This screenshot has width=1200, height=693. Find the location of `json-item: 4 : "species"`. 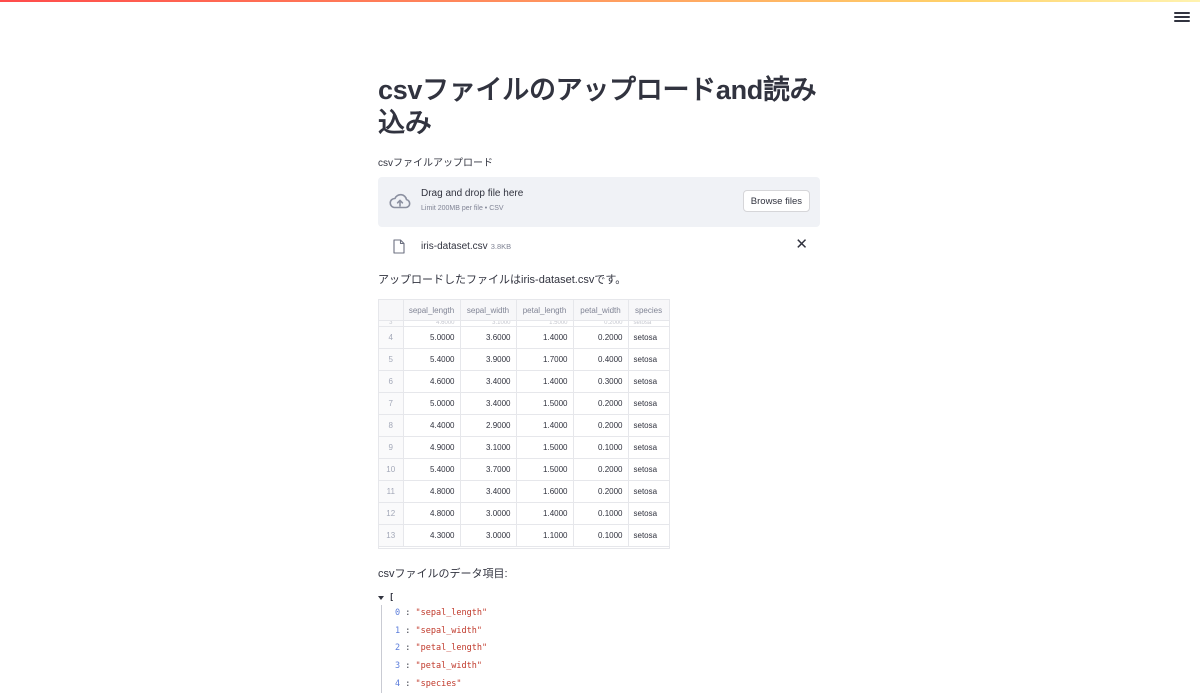

json-item: 4 : "species" is located at coordinates (428, 683).